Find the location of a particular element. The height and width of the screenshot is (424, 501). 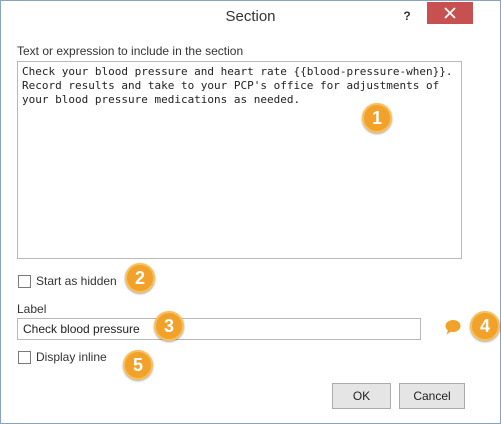

display-inline-checkbox is located at coordinates (24, 357).